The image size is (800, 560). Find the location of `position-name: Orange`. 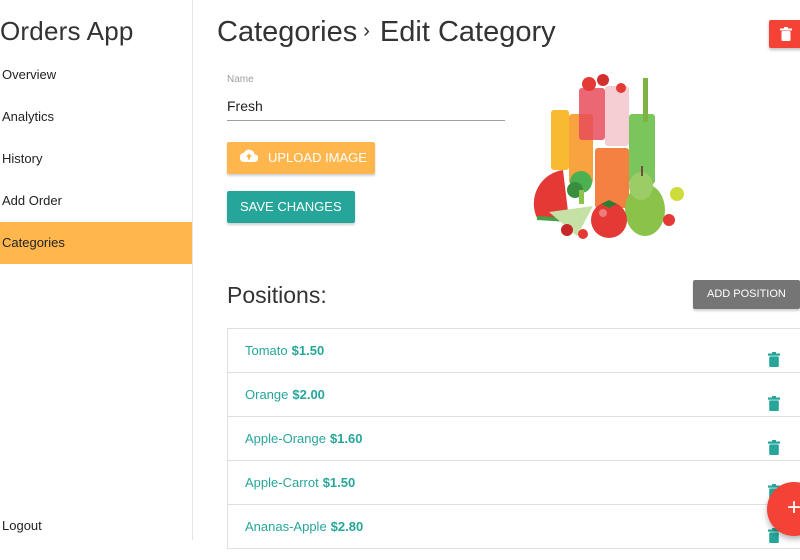

position-name: Orange is located at coordinates (267, 394).